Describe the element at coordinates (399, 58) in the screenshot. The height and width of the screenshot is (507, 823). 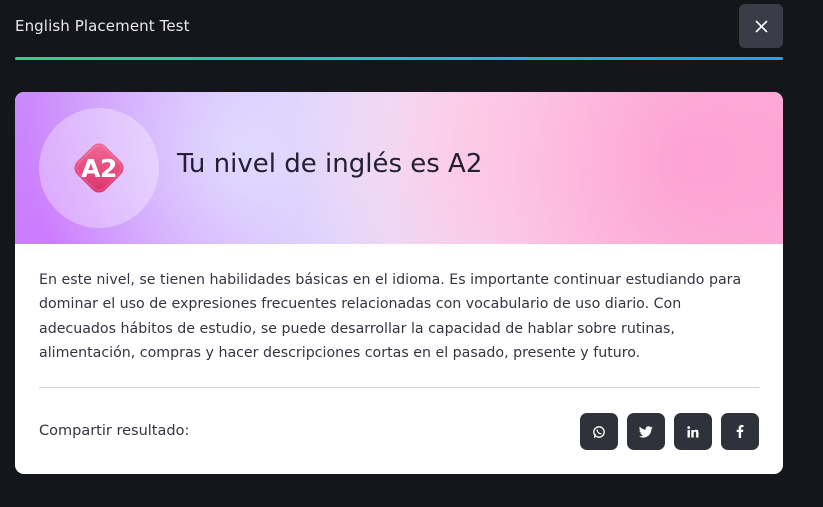
I see `progress-bar` at that location.